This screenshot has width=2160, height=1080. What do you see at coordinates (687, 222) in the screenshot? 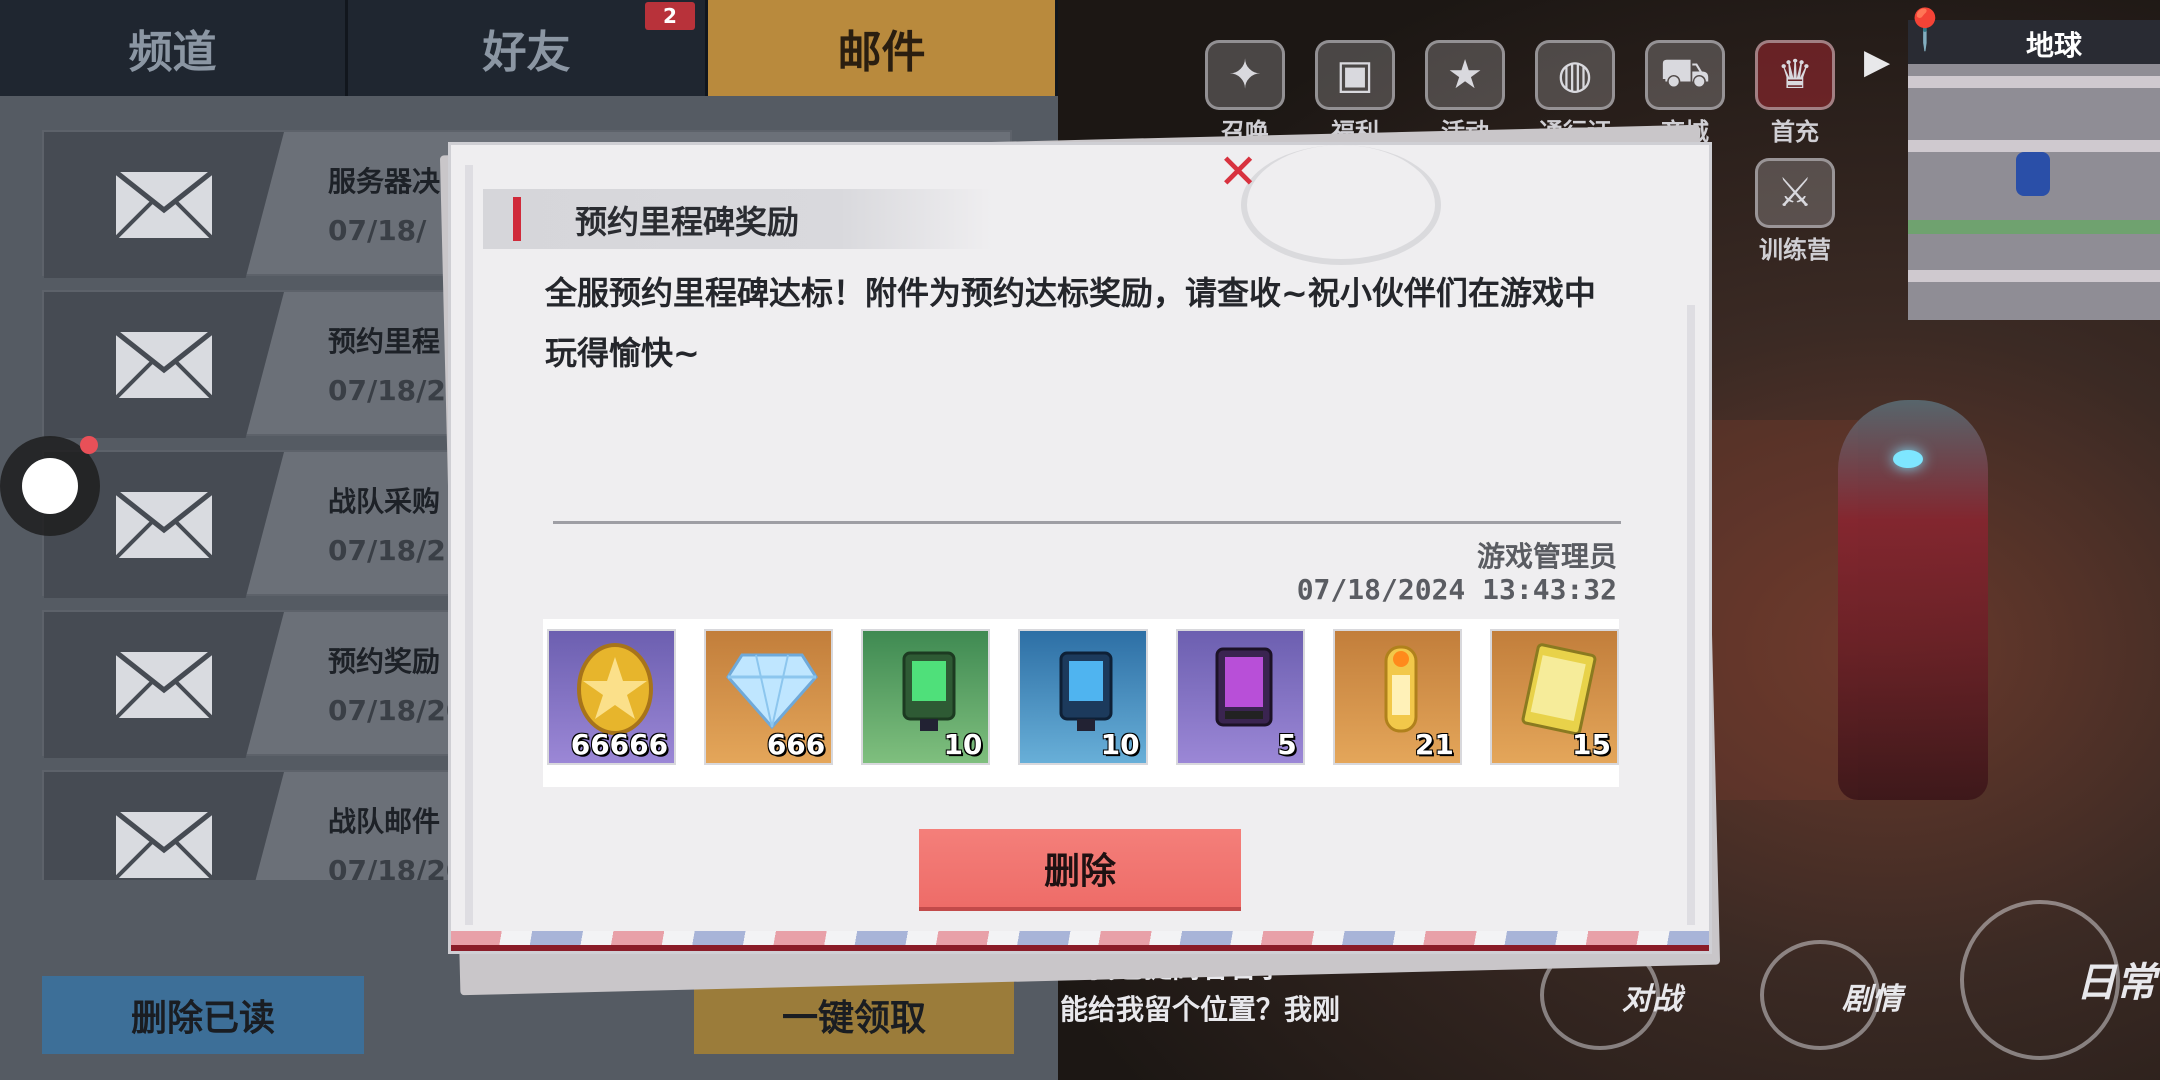
I see `modal-title: 预约里程碑奖励` at bounding box center [687, 222].